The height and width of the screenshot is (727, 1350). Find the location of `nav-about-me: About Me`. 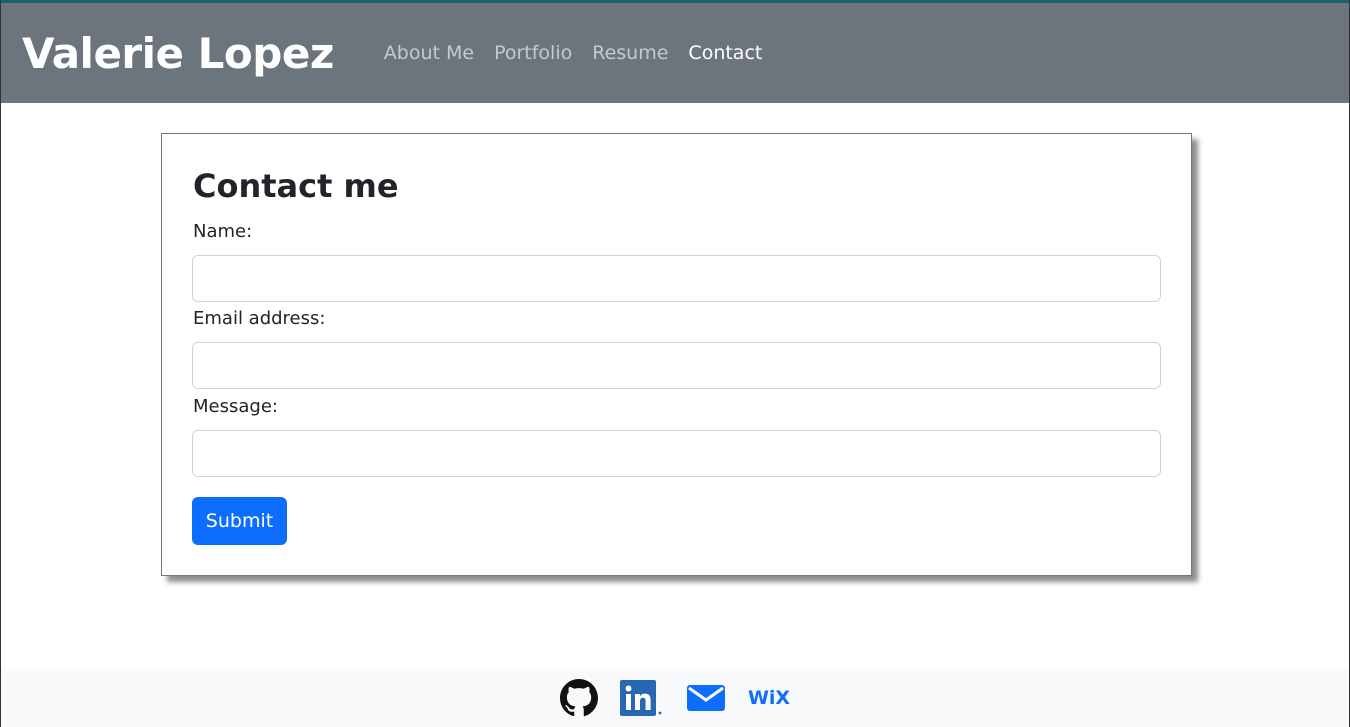

nav-about-me: About Me is located at coordinates (429, 53).